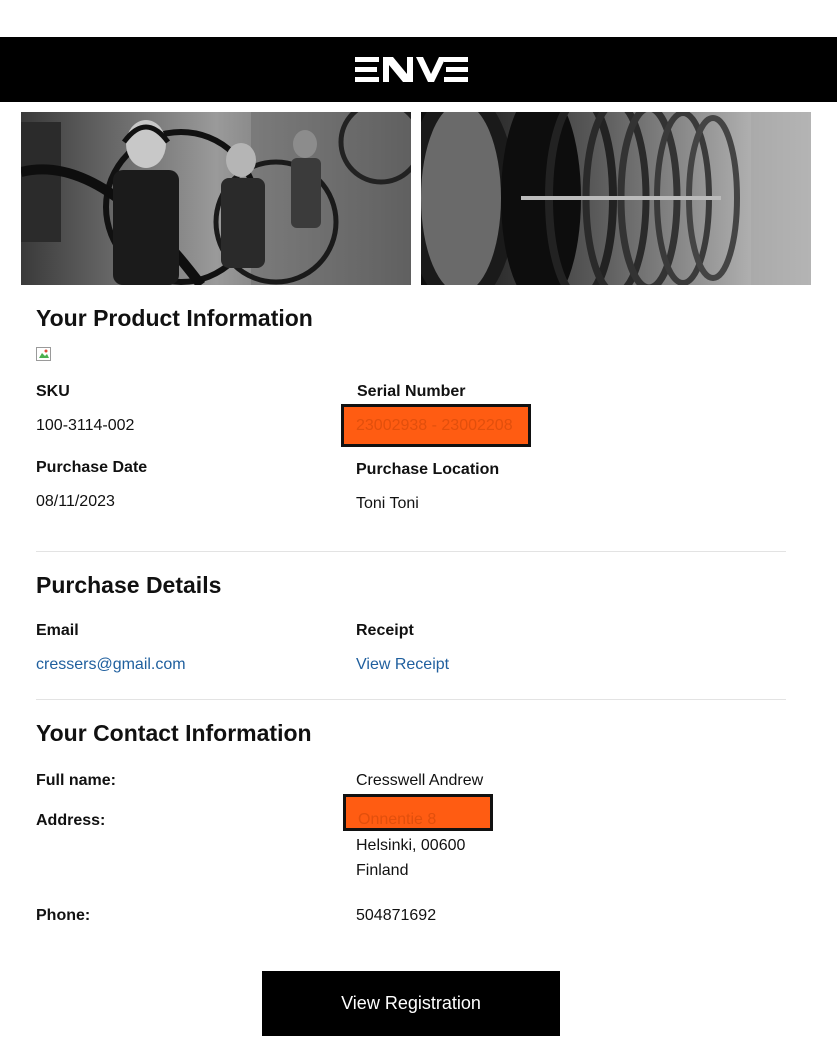 Image resolution: width=837 pixels, height=1056 pixels. Describe the element at coordinates (418, 812) in the screenshot. I see `address-line-1: Onnentie 8` at that location.